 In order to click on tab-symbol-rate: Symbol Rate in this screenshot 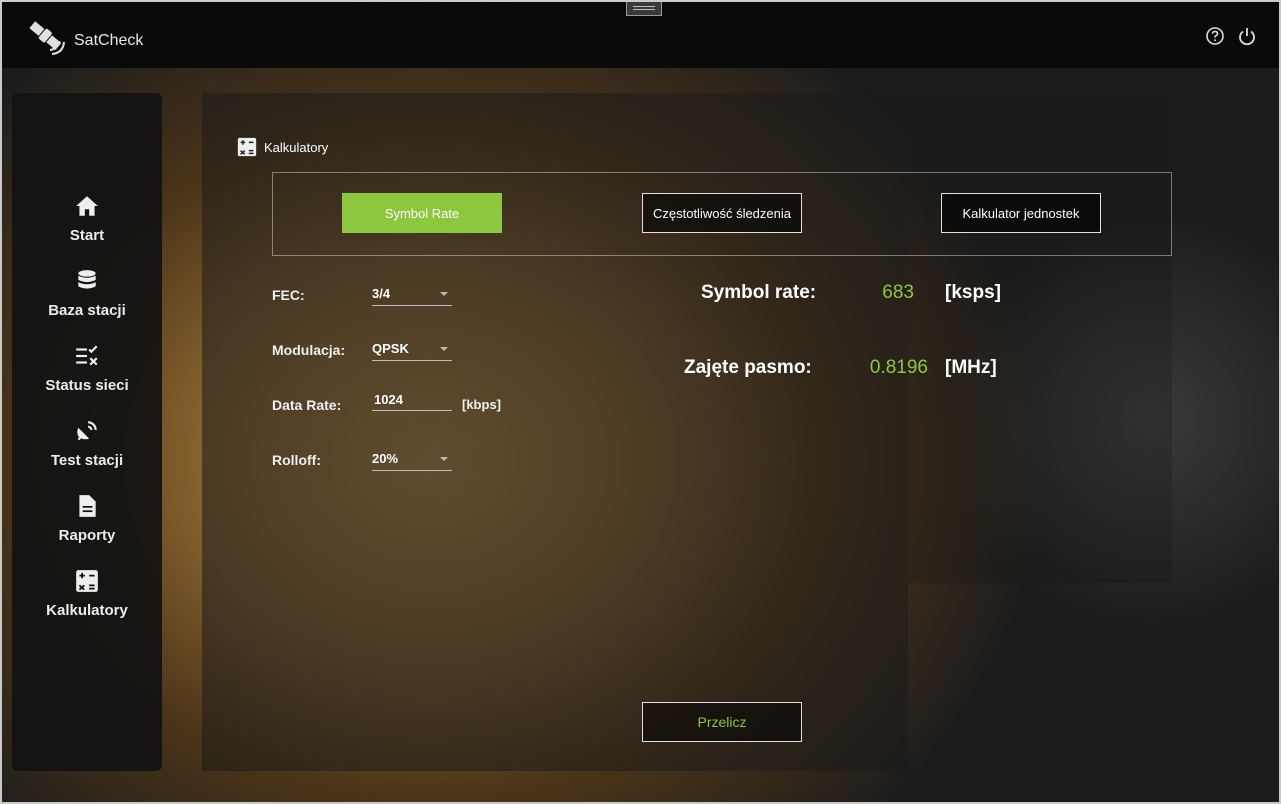, I will do `click(422, 213)`.